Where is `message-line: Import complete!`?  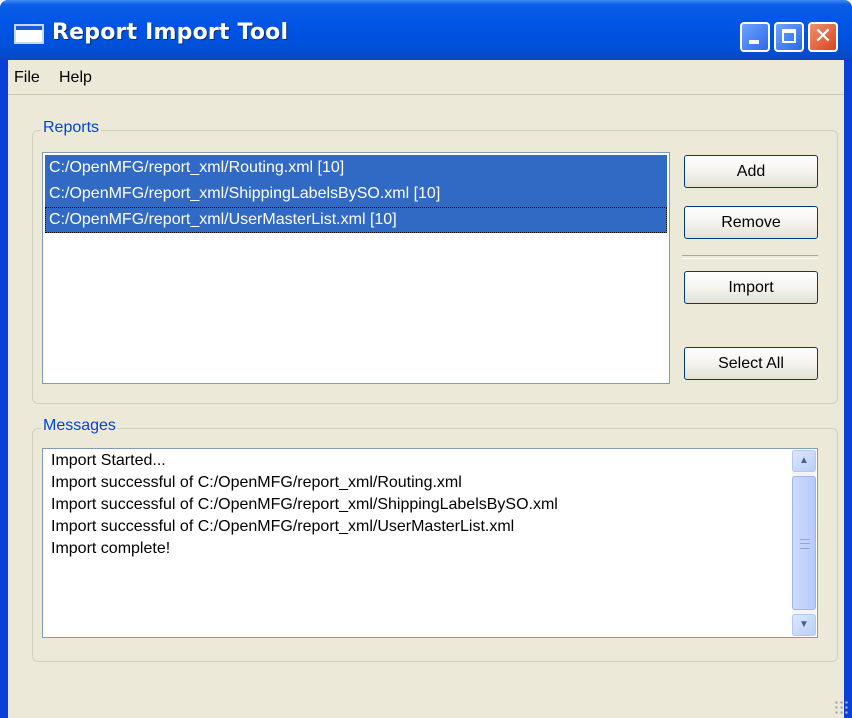
message-line: Import complete! is located at coordinates (111, 548).